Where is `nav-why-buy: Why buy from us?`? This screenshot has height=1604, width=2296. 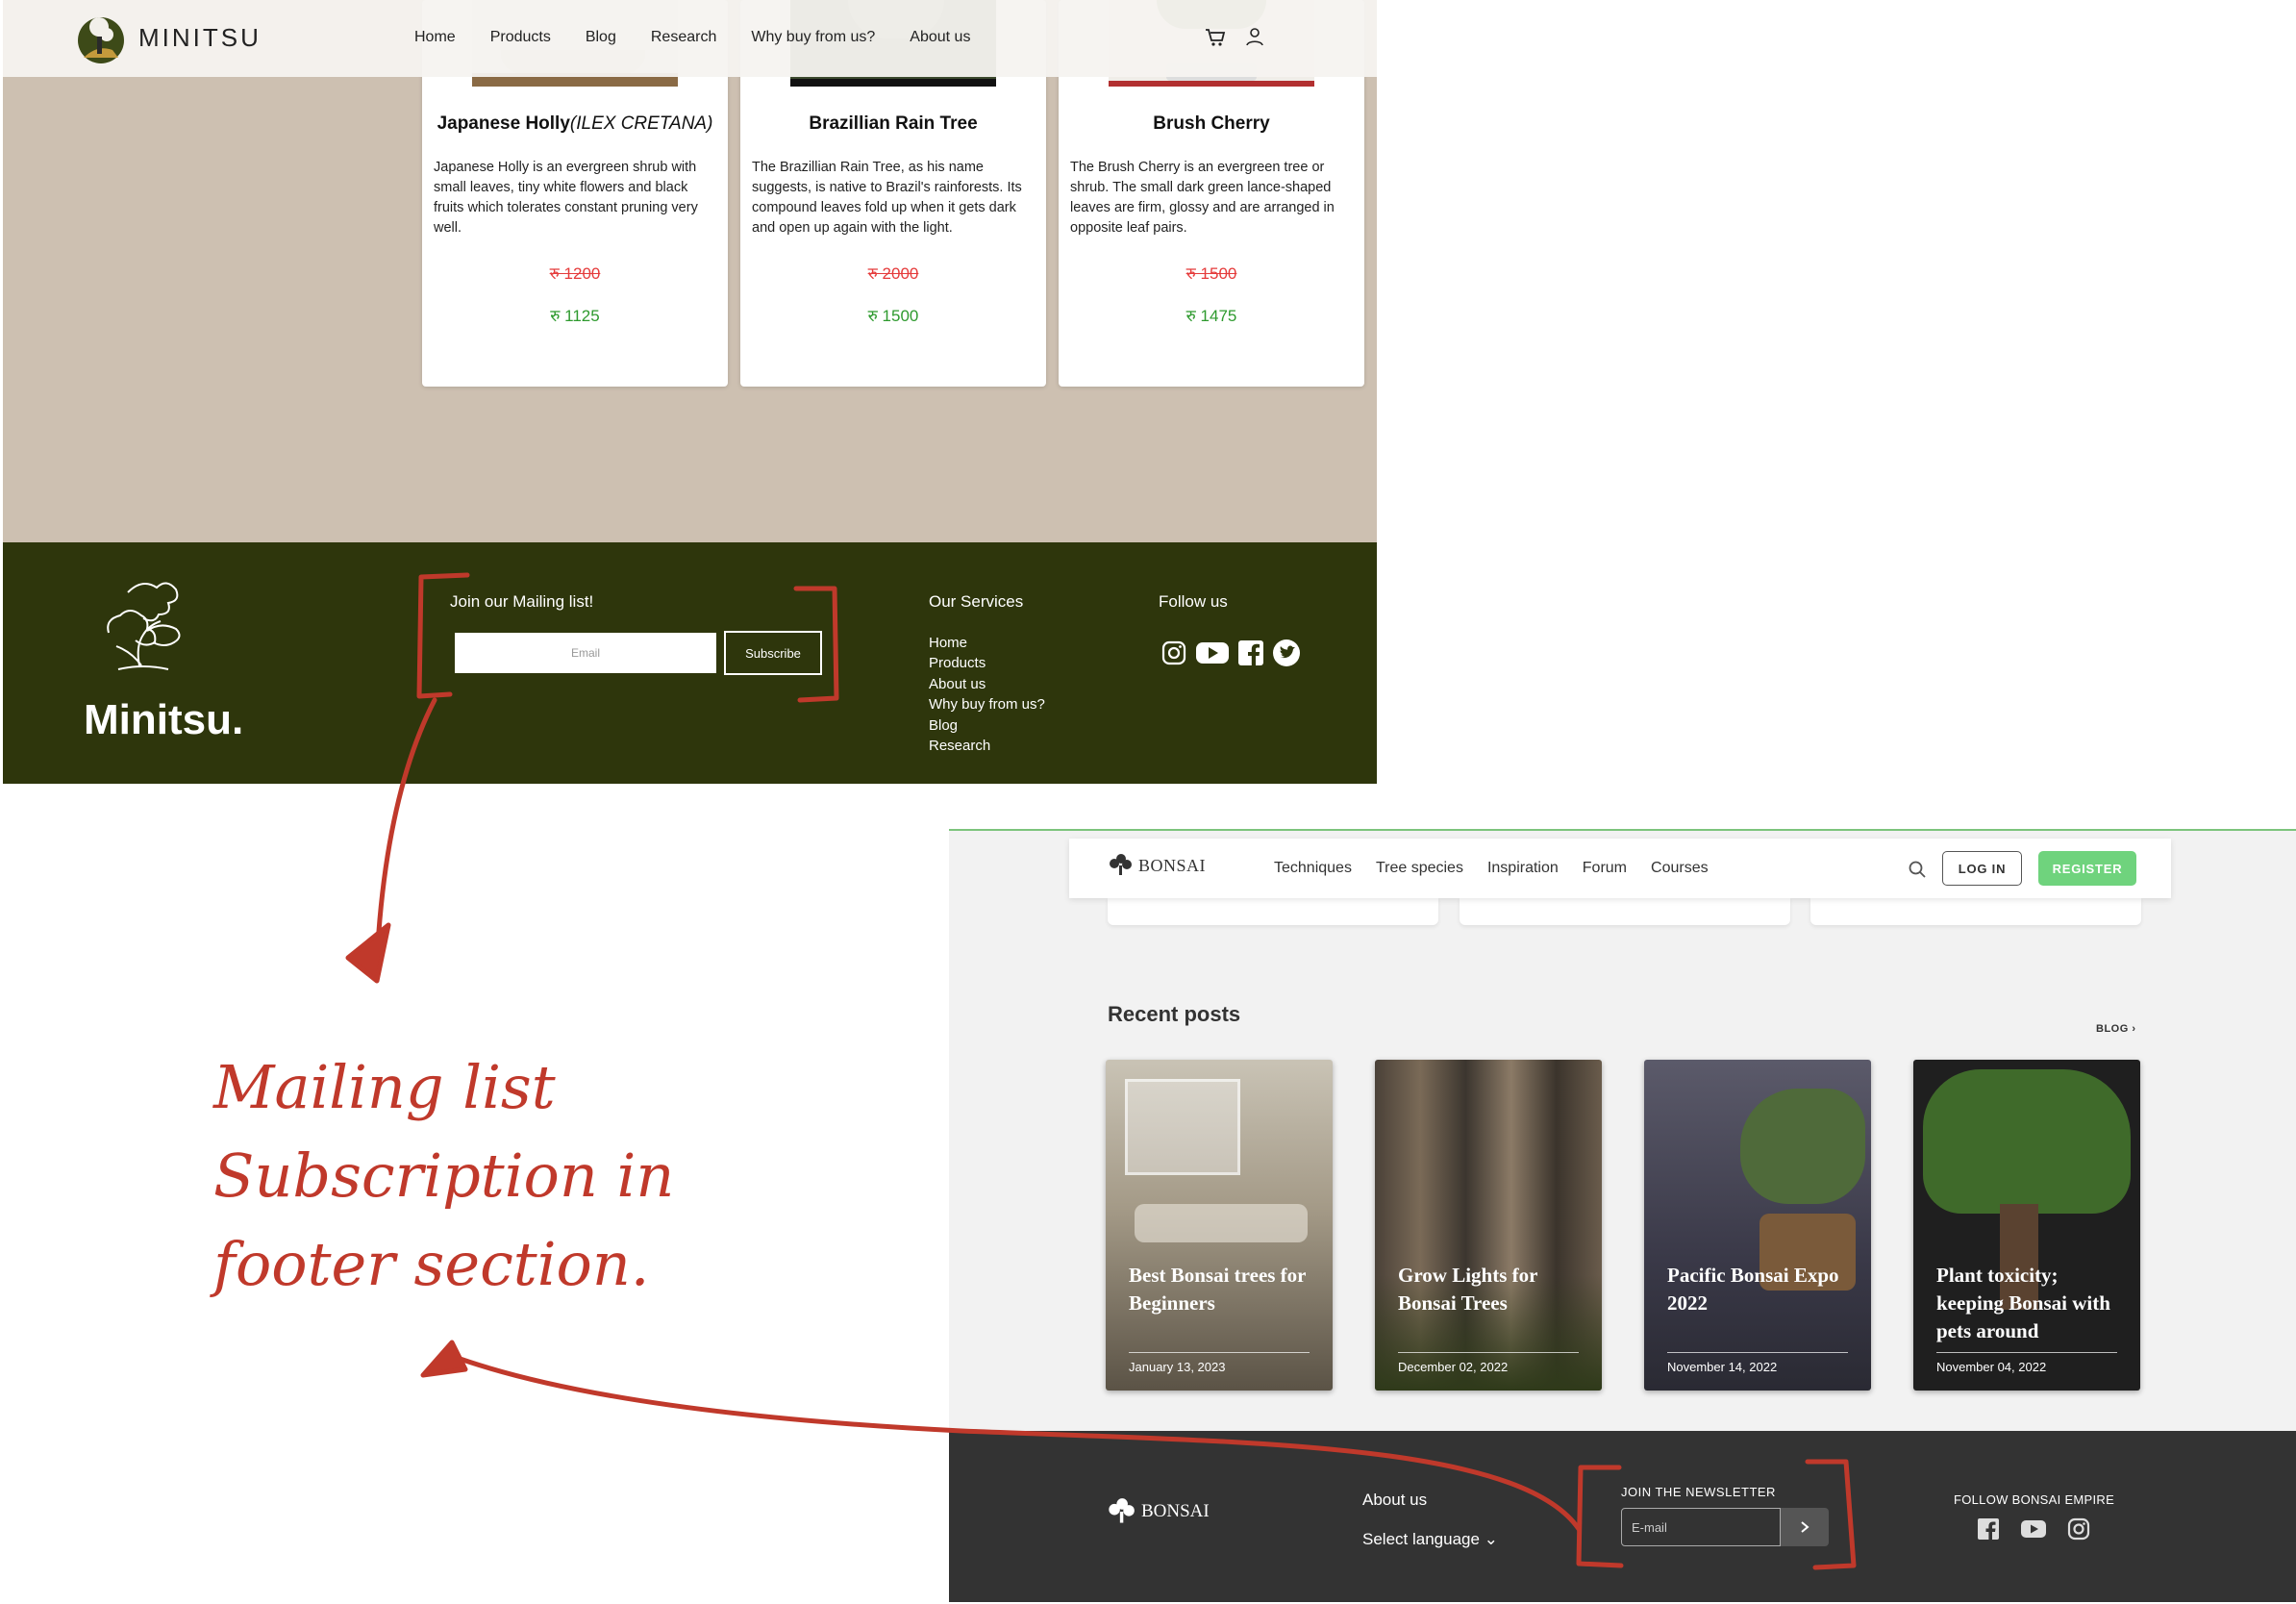 nav-why-buy: Why buy from us? is located at coordinates (813, 37).